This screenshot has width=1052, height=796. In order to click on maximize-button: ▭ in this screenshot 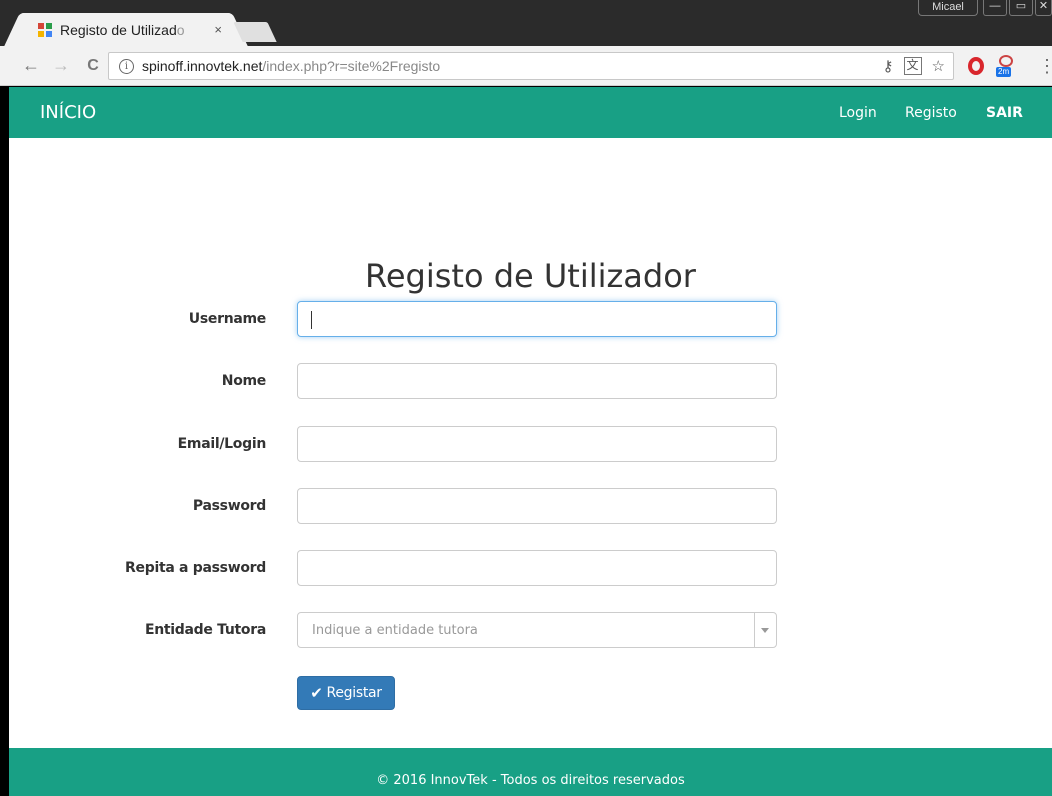, I will do `click(1021, 8)`.